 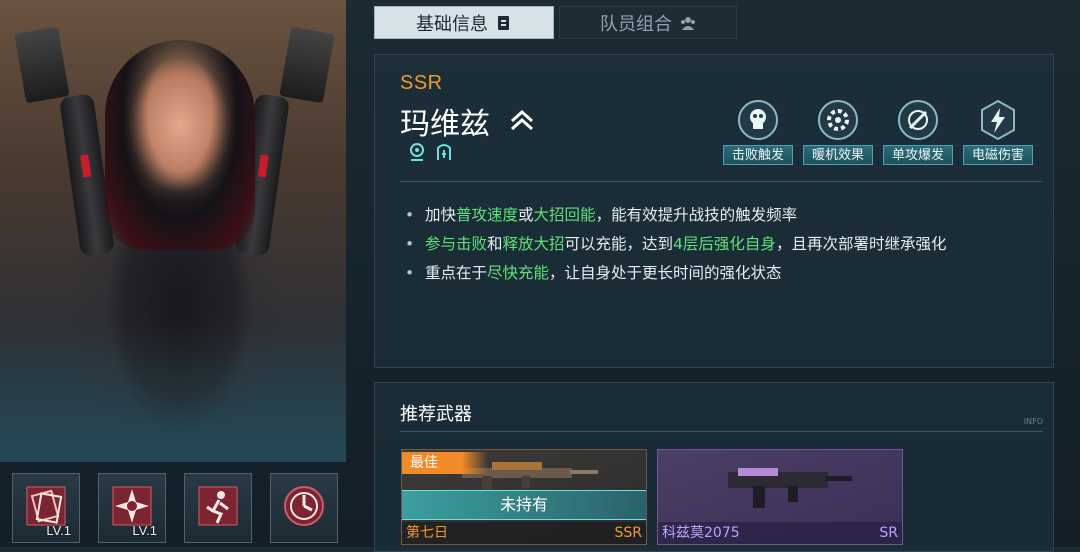 I want to click on smg-image, so click(x=790, y=488).